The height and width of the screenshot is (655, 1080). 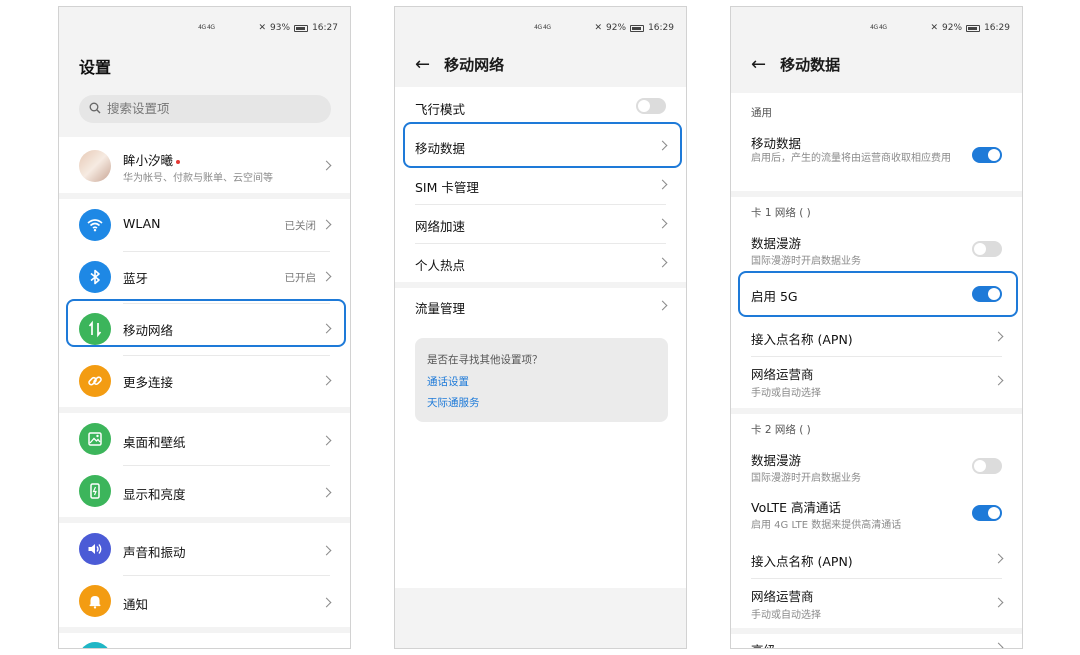 I want to click on mobile-data-description: 启用后，产生的流量将由运营商收取相应费用, so click(x=851, y=158).